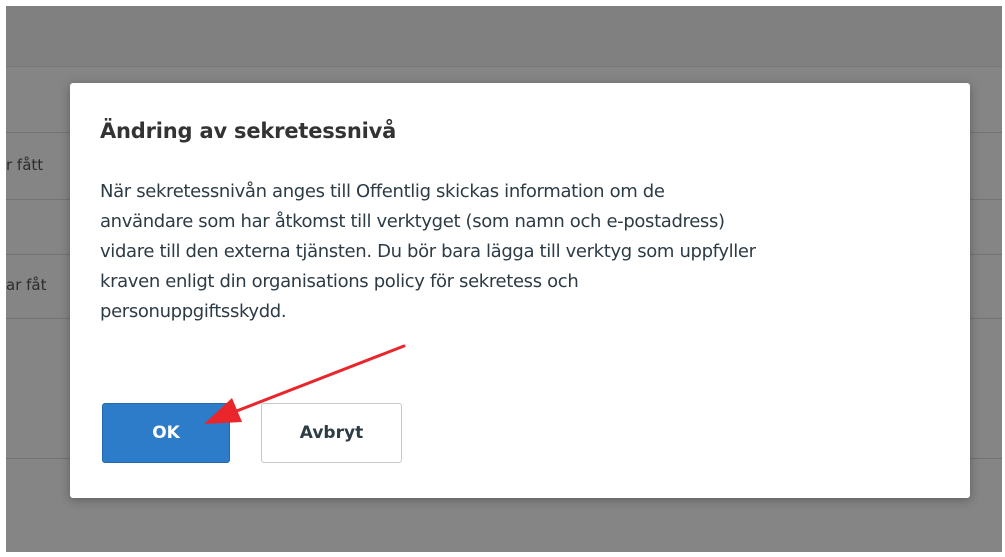 This screenshot has width=1005, height=557. I want to click on ok-button: OK, so click(166, 433).